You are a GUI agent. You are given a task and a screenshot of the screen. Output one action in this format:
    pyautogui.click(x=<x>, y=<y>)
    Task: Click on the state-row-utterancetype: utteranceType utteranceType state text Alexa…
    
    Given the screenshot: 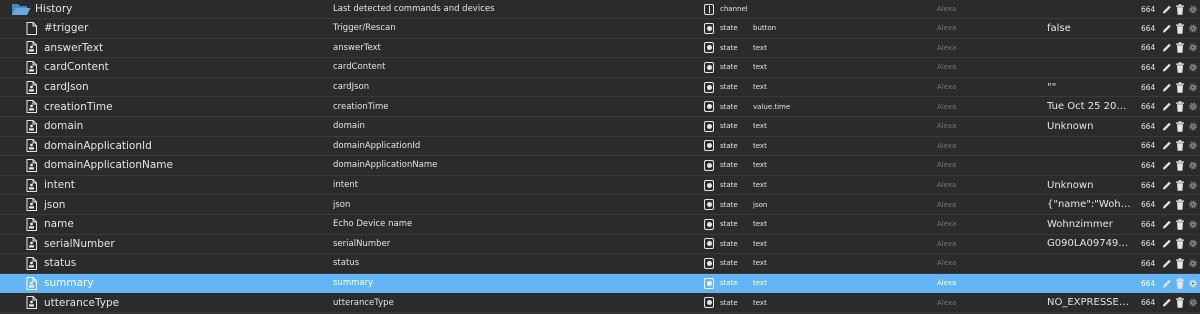 What is the action you would take?
    pyautogui.click(x=600, y=303)
    